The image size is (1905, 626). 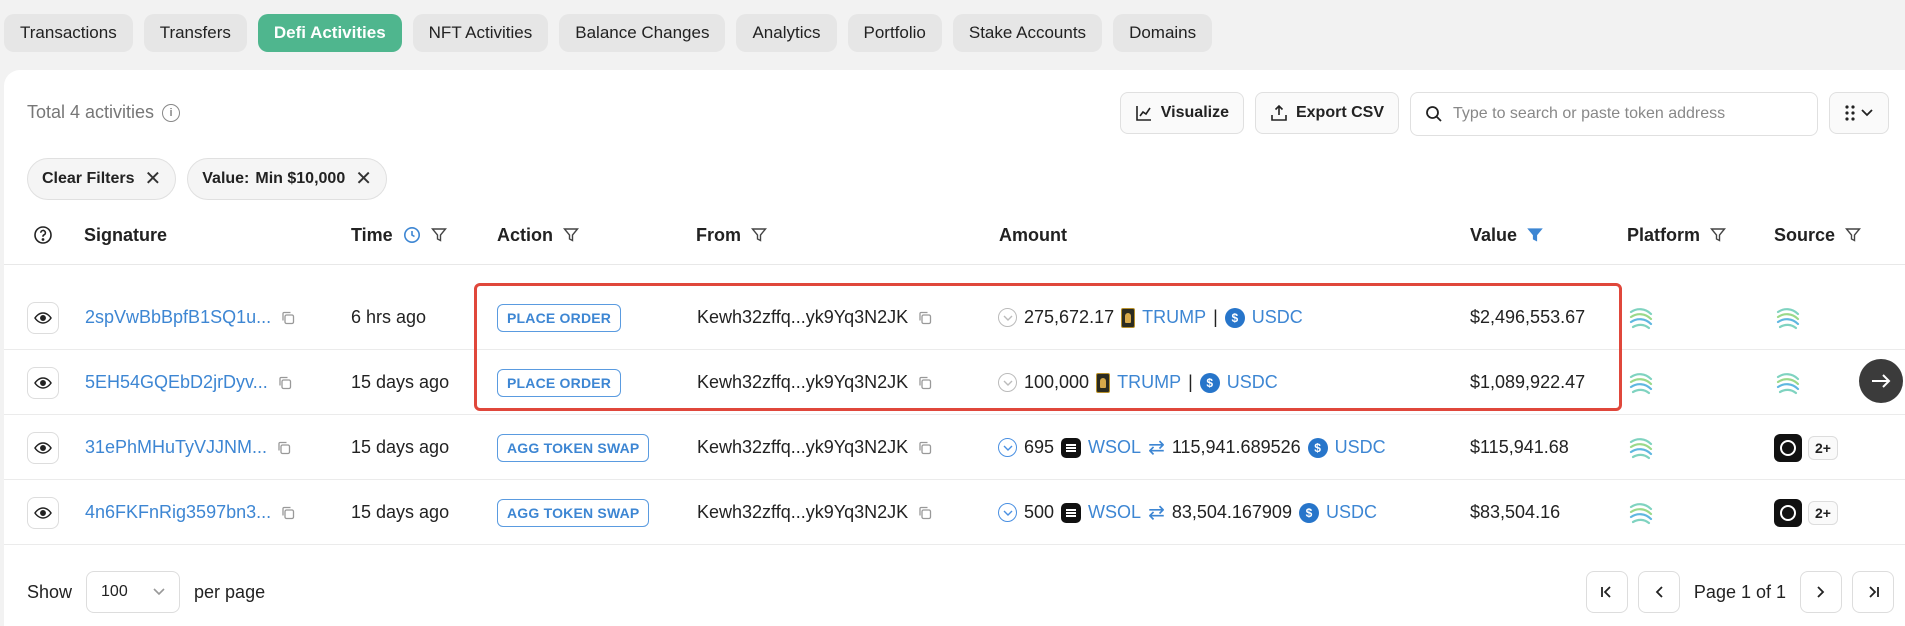 I want to click on amount2-value: 115,941.689526, so click(x=1236, y=447).